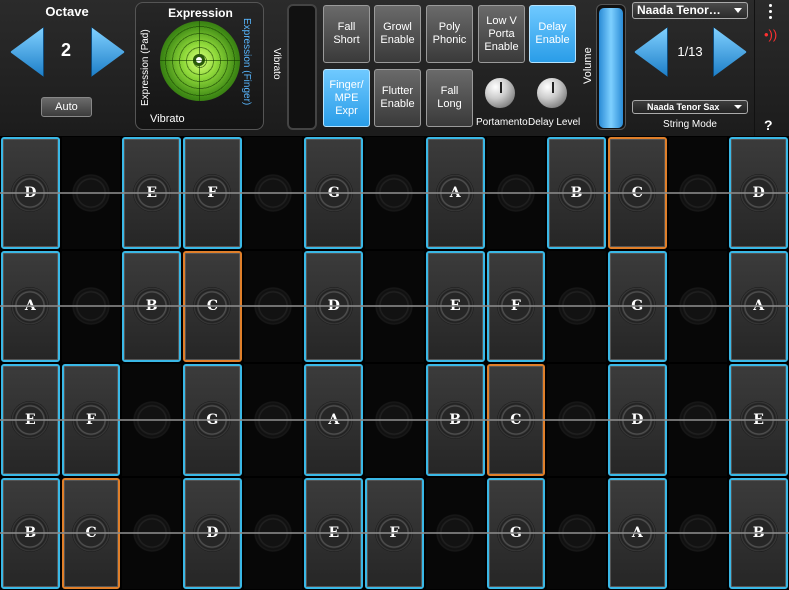  I want to click on button-label: Delay Enable, so click(552, 33).